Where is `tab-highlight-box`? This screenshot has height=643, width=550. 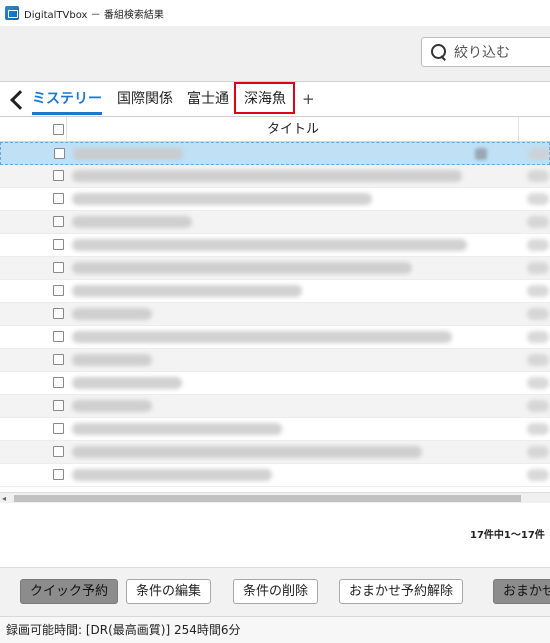 tab-highlight-box is located at coordinates (264, 98).